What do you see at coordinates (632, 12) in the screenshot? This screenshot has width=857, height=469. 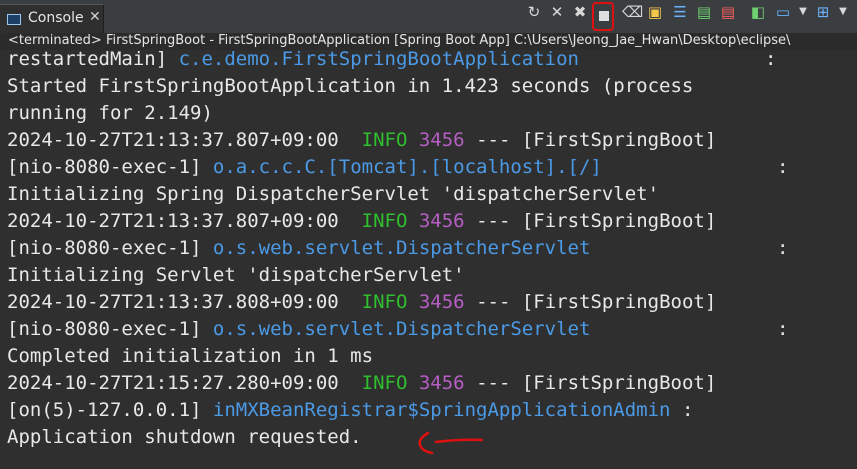 I see `clear-console-icon: ⌫` at bounding box center [632, 12].